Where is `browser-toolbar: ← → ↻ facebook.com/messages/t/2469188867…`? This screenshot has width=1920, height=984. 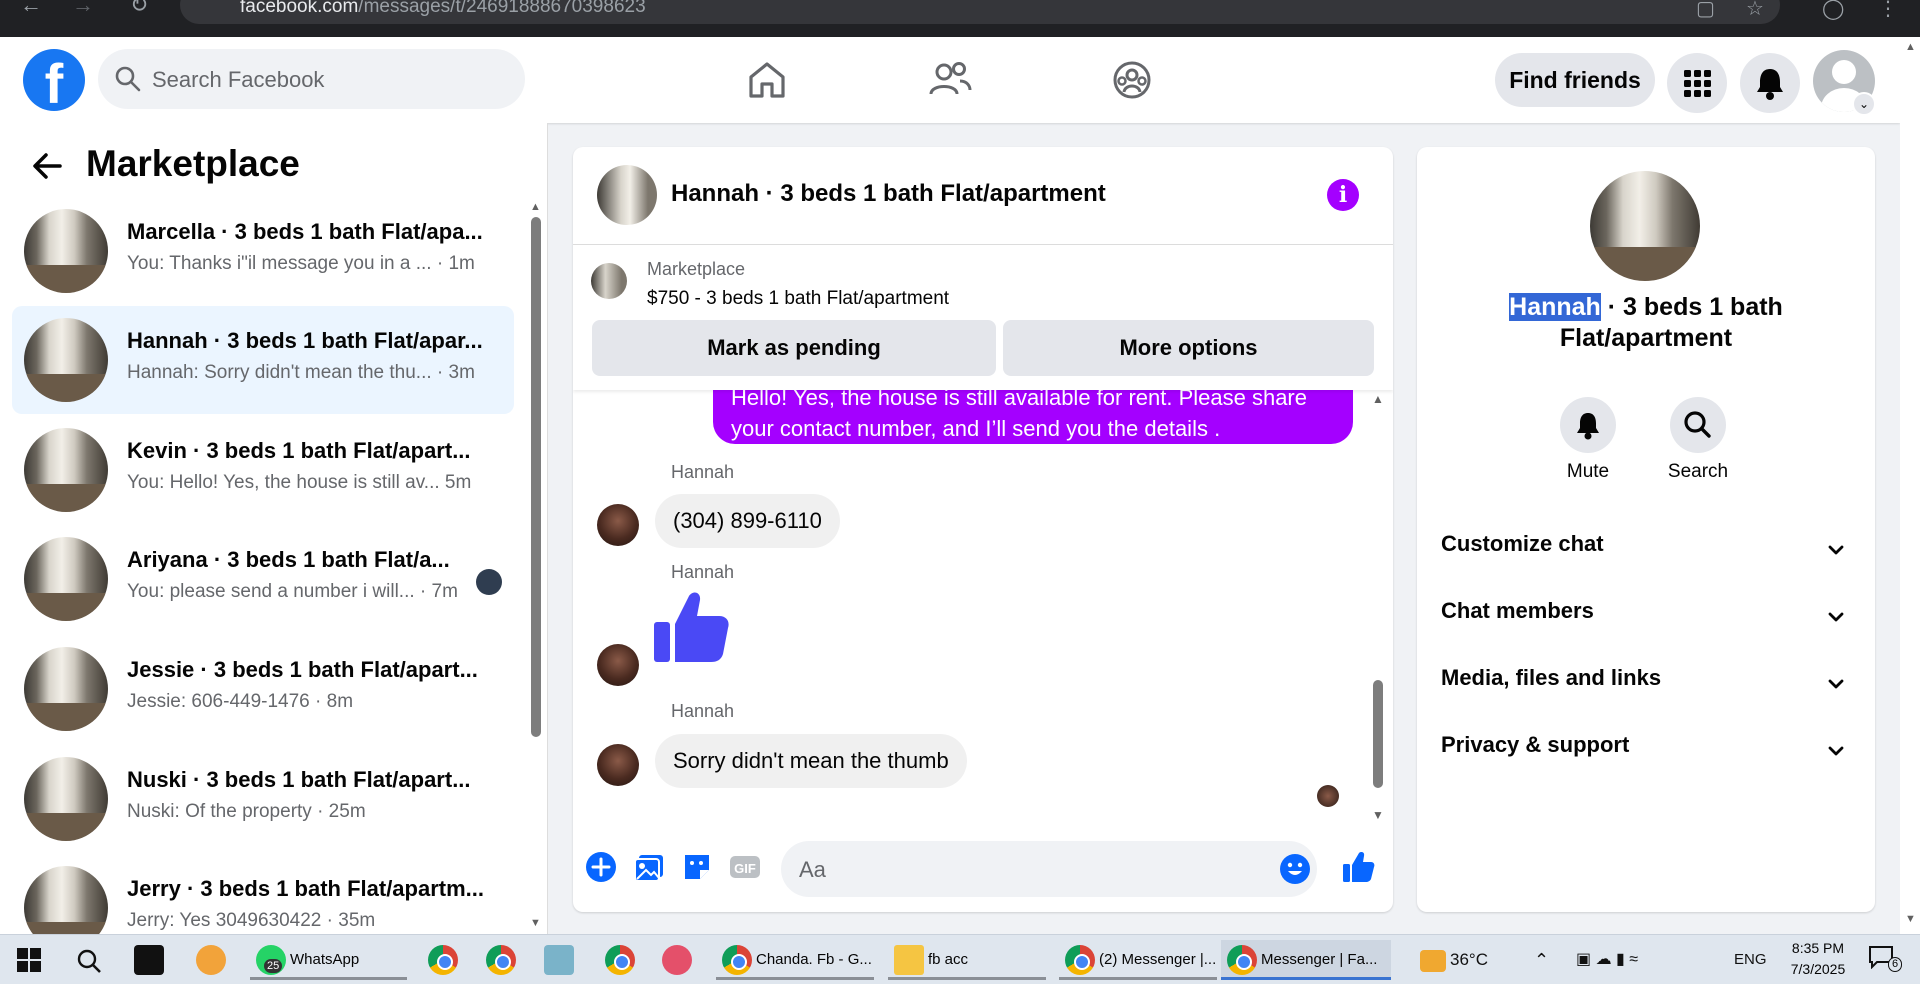
browser-toolbar: ← → ↻ facebook.com/messages/t/2469188867… is located at coordinates (960, 18).